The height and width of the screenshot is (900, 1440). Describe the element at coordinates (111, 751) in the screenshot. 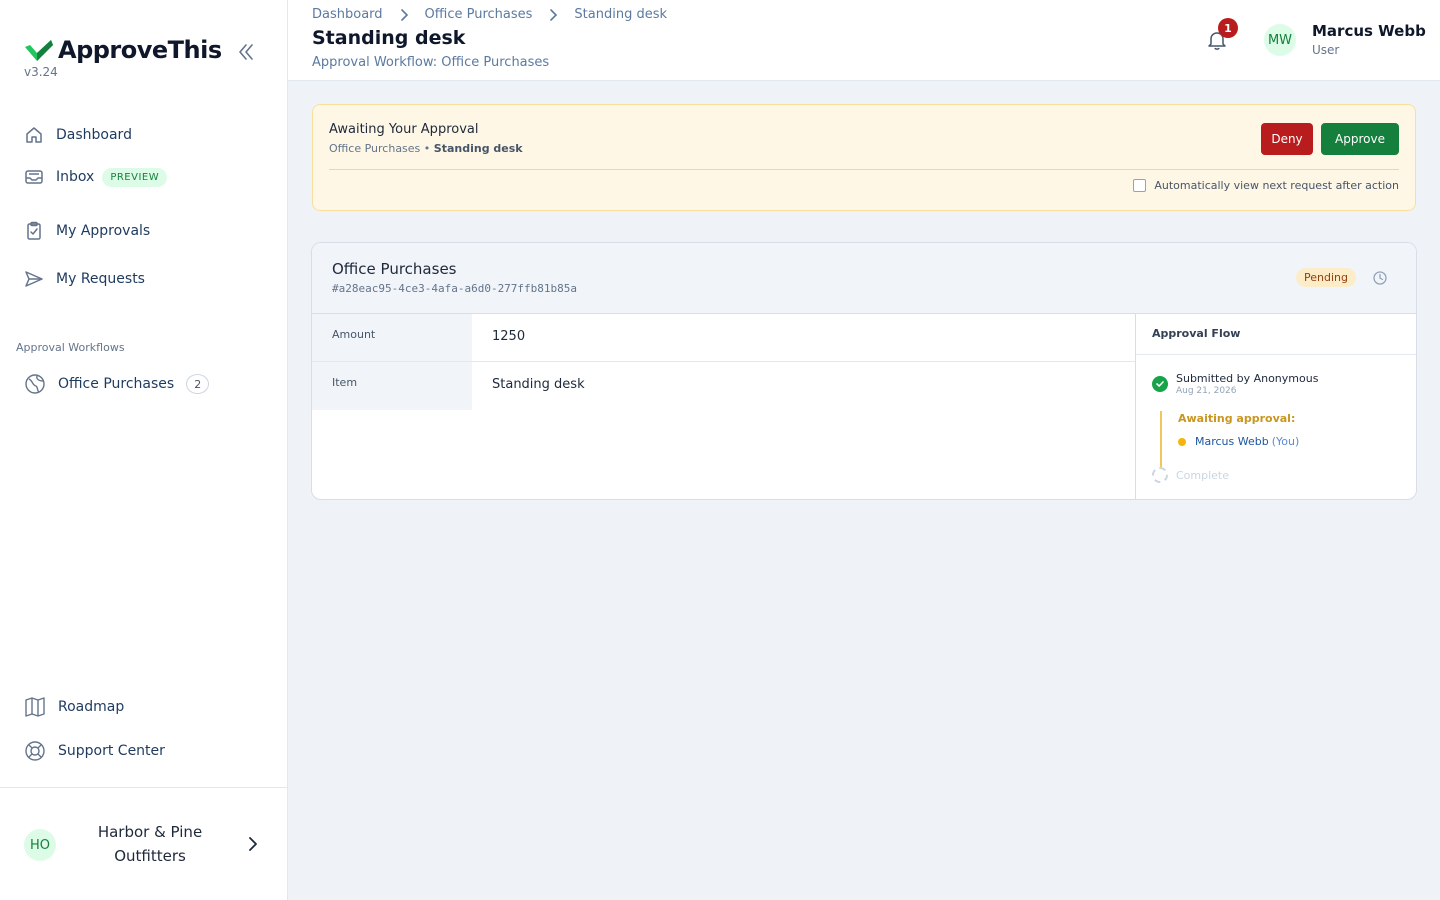

I see `sidebar-item-label: Support Center` at that location.